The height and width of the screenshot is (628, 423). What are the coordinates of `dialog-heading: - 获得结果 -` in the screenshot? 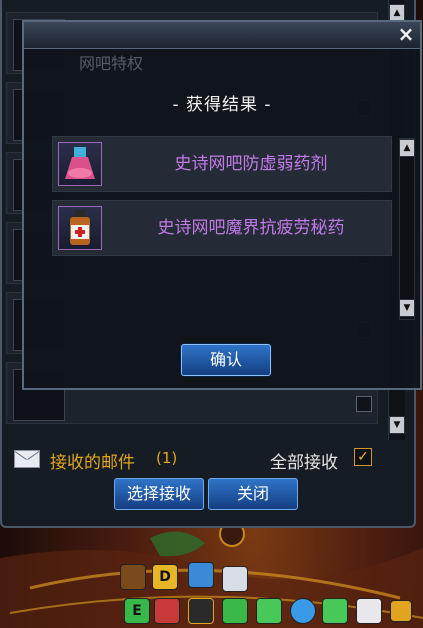 It's located at (222, 105).